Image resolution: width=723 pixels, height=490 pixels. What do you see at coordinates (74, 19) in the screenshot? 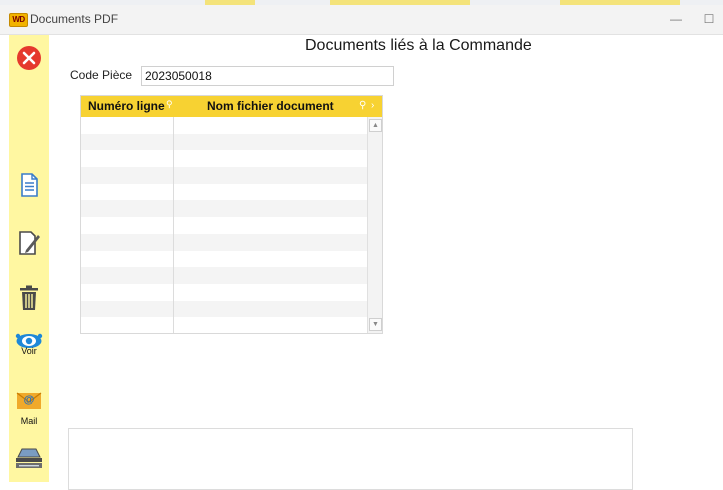
I see `window-title: Documents PDF` at bounding box center [74, 19].